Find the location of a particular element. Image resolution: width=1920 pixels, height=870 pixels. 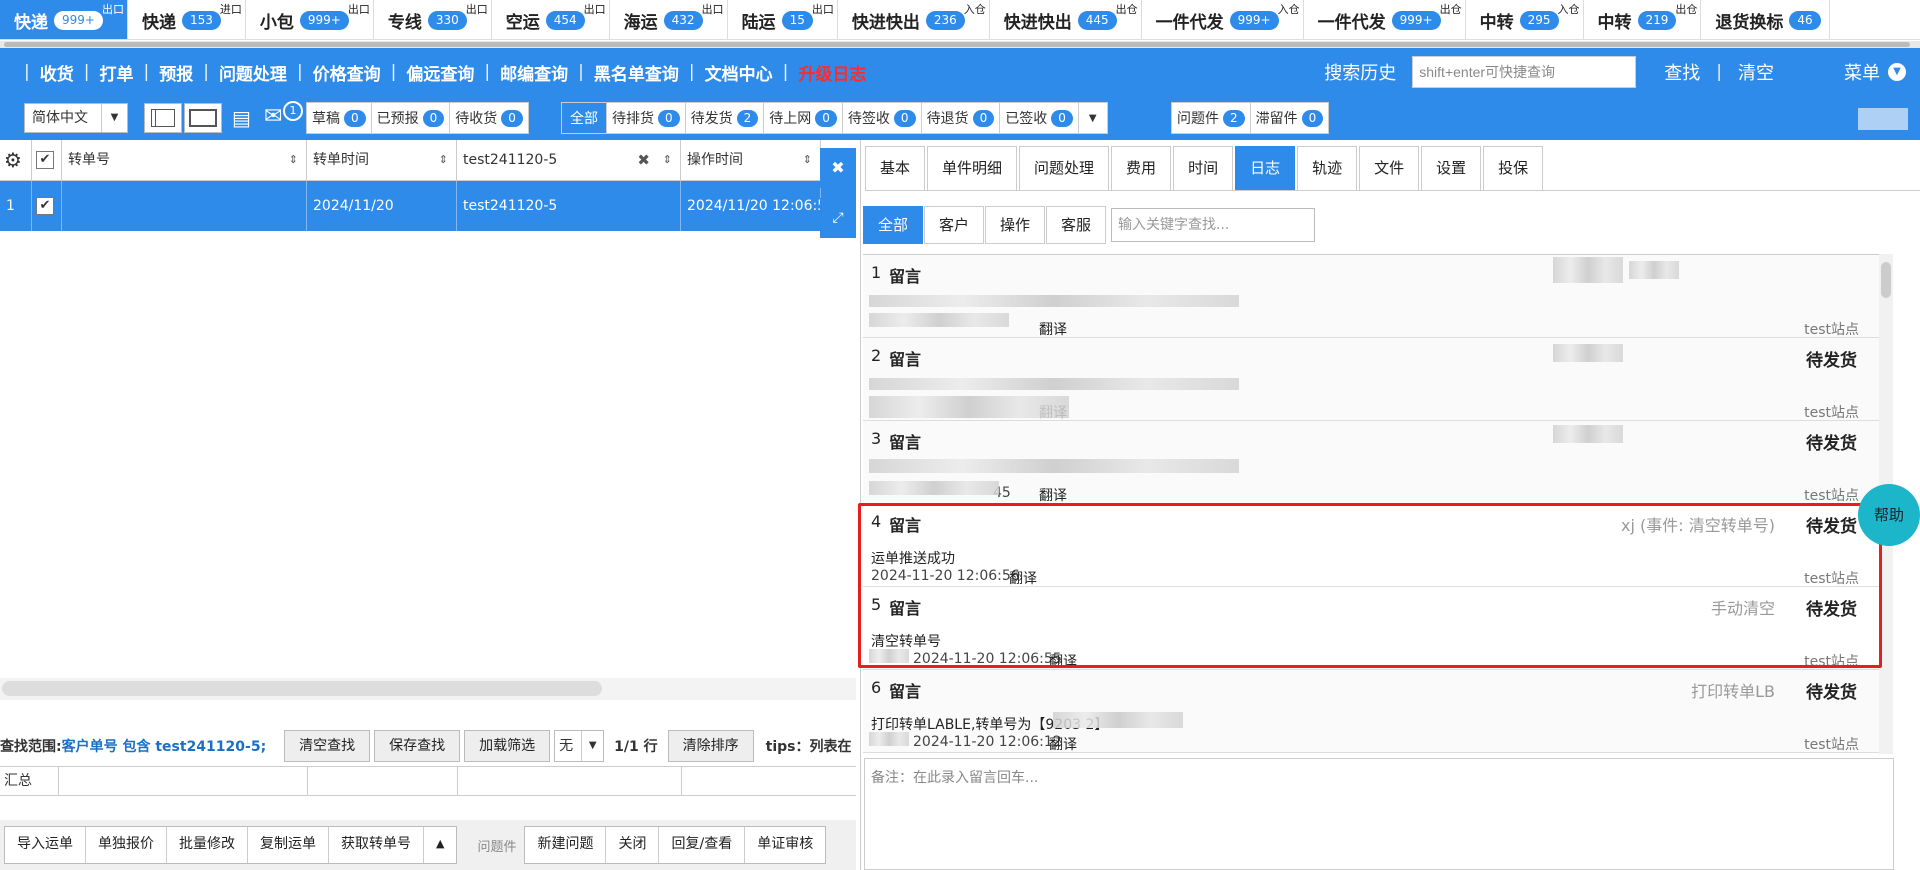

top-tab: 空运 454 出口 is located at coordinates (551, 19).